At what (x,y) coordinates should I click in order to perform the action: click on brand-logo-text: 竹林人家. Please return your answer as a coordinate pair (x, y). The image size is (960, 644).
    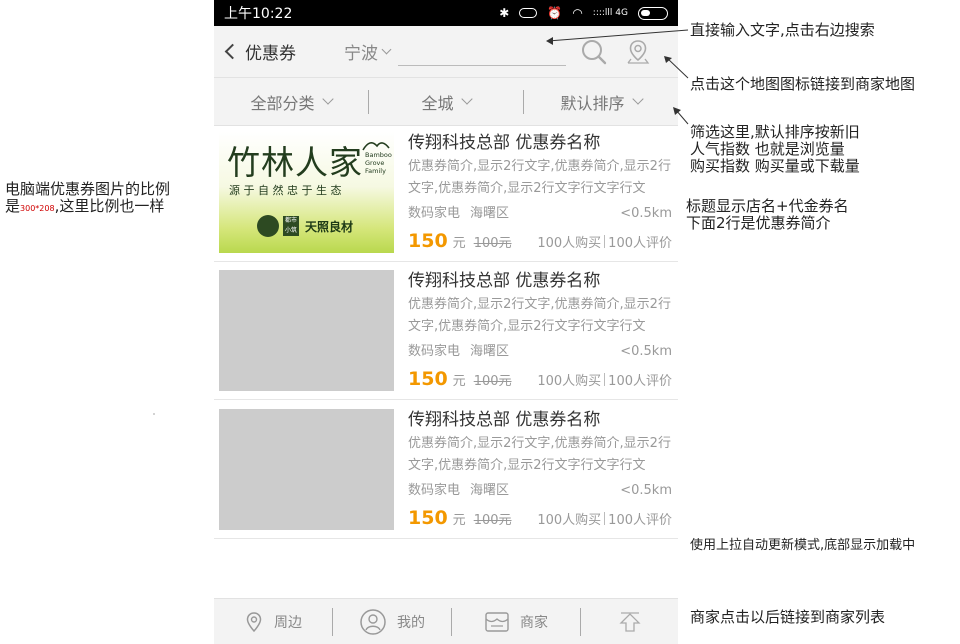
    Looking at the image, I should click on (295, 162).